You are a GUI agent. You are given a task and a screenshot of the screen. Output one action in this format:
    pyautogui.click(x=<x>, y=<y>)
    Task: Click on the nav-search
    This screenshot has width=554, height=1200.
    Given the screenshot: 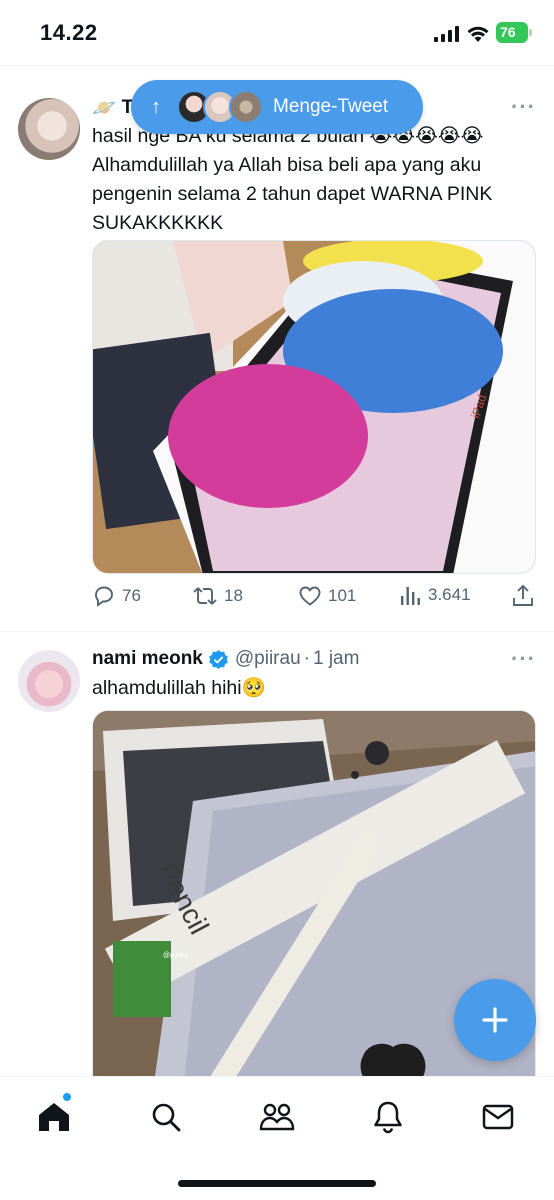 What is the action you would take?
    pyautogui.click(x=166, y=1117)
    